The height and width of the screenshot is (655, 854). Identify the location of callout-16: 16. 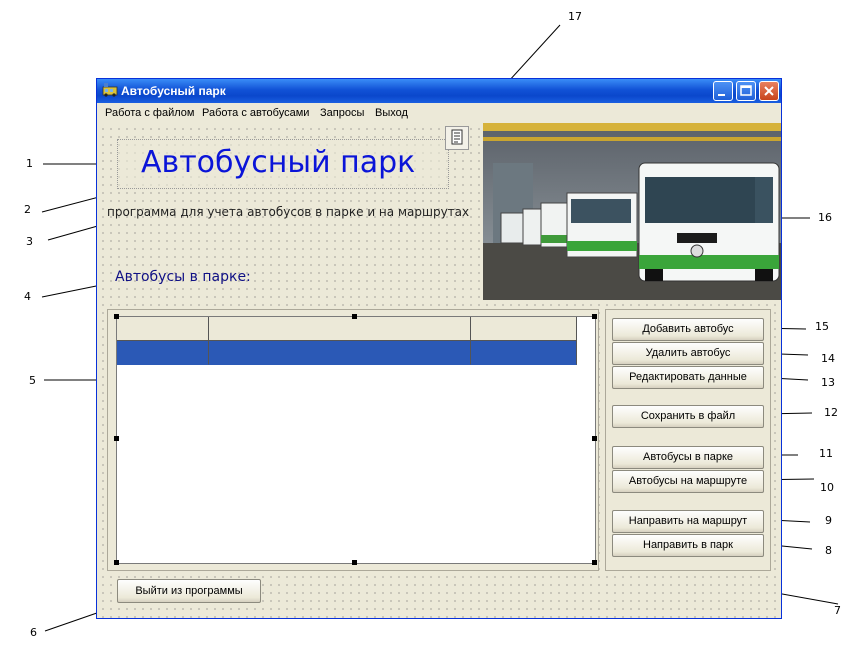
(825, 217).